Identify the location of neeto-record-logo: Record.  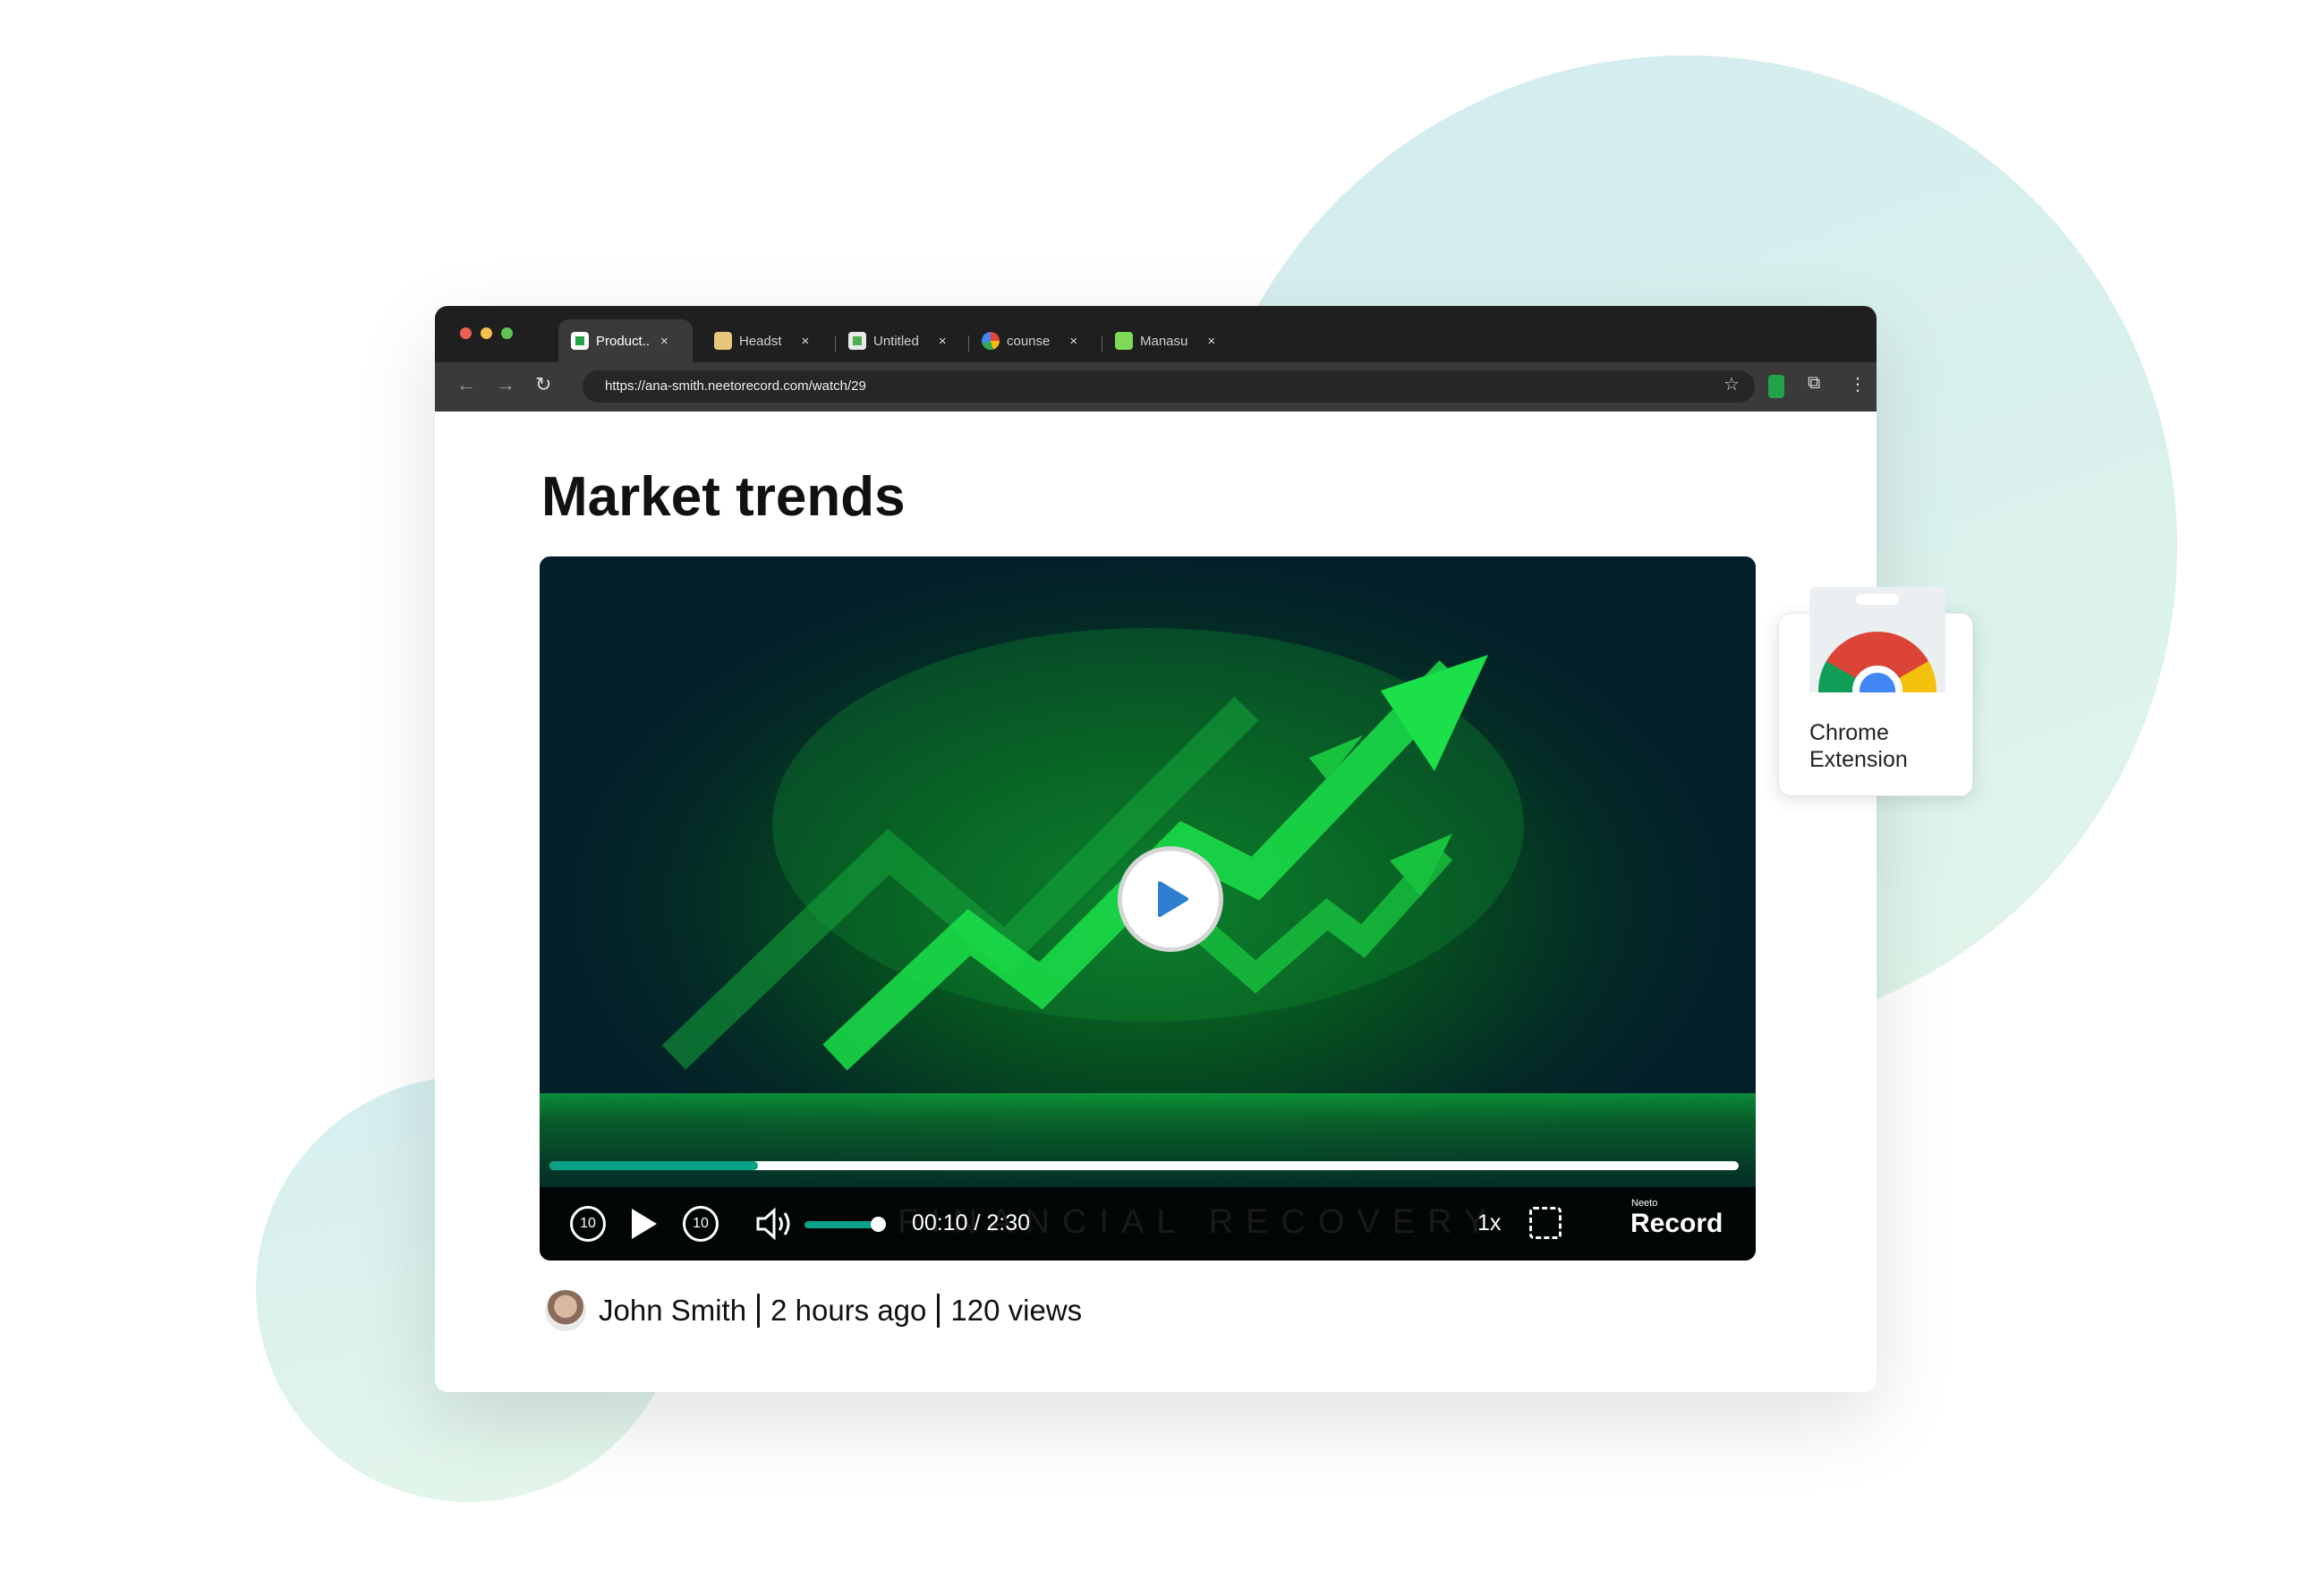
(1676, 1224).